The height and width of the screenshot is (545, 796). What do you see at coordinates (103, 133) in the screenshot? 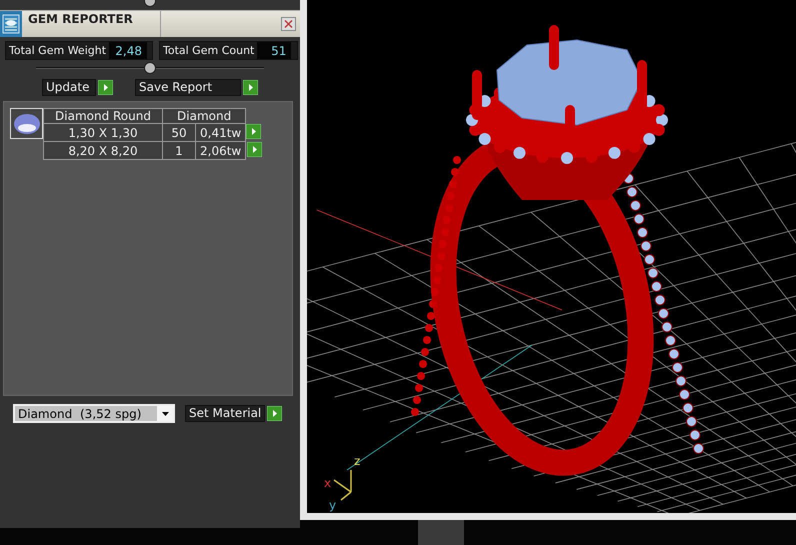
I see `size-cell: 1,30 X 1,30` at bounding box center [103, 133].